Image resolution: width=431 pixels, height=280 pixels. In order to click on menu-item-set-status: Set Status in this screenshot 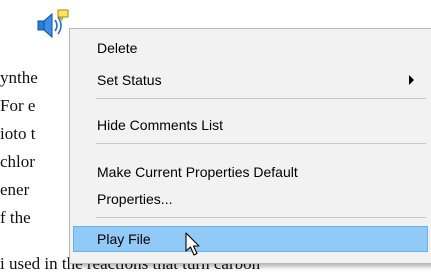, I will do `click(250, 80)`.